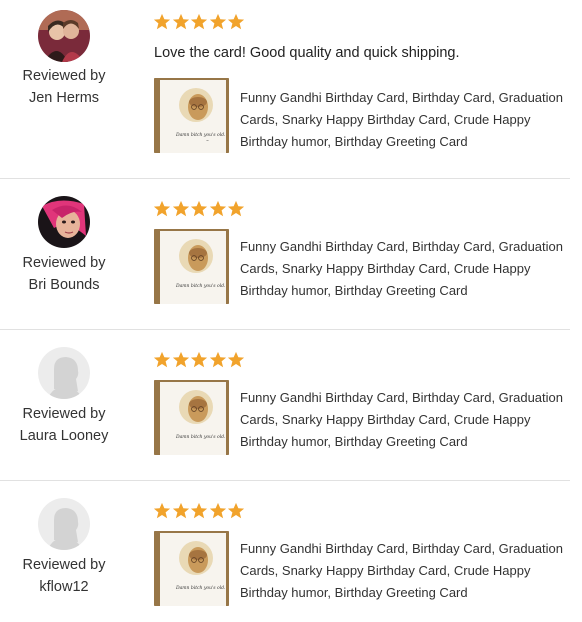  I want to click on product-image: Damn bitch you's old. ~, so click(191, 115).